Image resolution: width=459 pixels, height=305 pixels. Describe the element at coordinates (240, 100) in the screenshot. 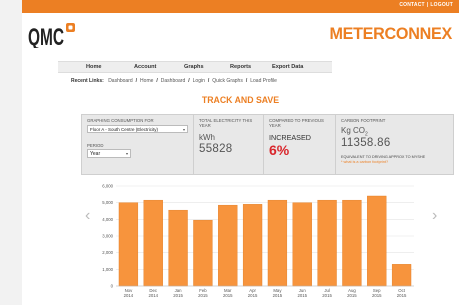

I see `page-title: TRACK AND SAVE` at that location.